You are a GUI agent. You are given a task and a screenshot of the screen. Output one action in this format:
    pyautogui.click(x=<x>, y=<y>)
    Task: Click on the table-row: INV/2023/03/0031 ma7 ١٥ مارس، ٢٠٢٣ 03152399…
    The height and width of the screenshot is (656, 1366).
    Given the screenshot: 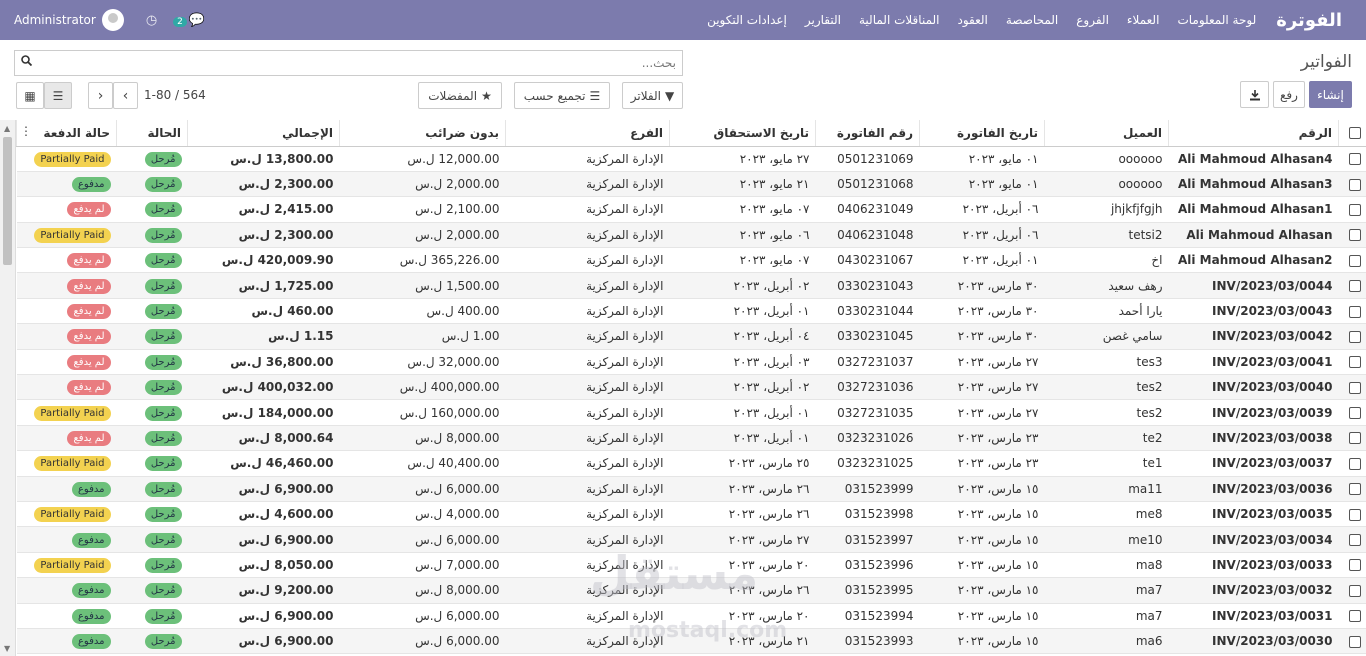 What is the action you would take?
    pyautogui.click(x=691, y=616)
    